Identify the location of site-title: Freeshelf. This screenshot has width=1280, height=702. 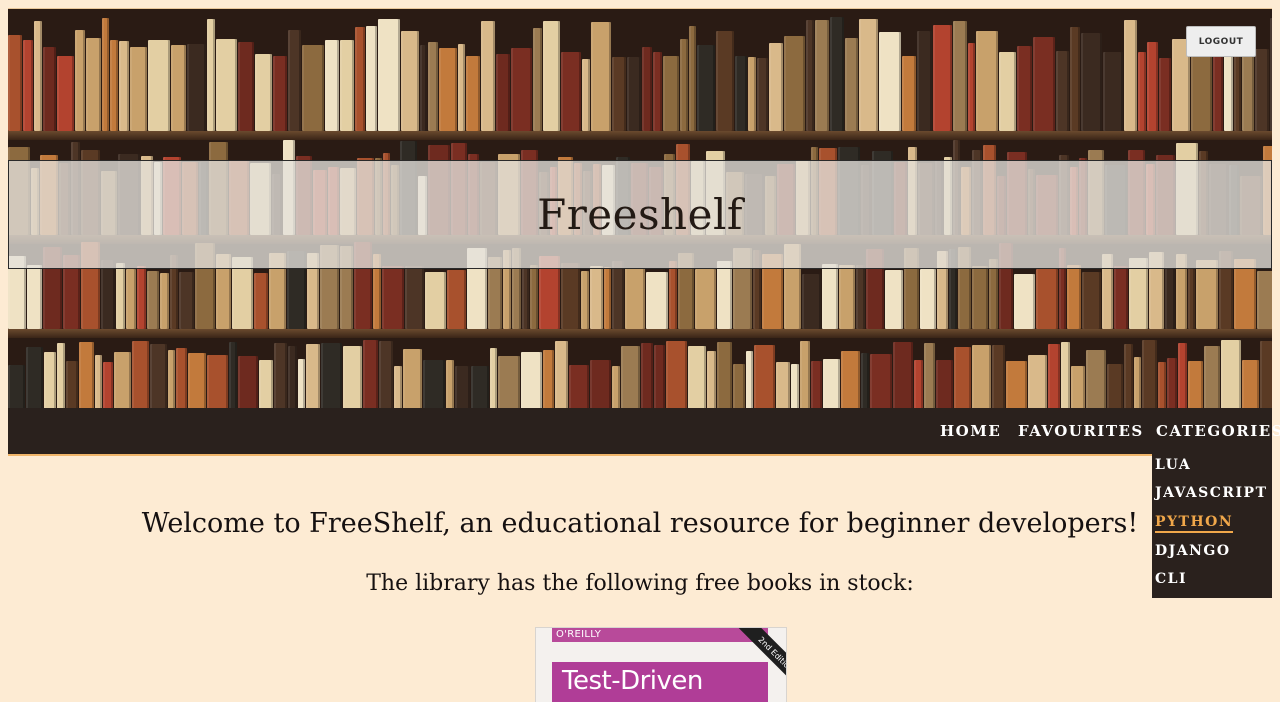
(640, 214).